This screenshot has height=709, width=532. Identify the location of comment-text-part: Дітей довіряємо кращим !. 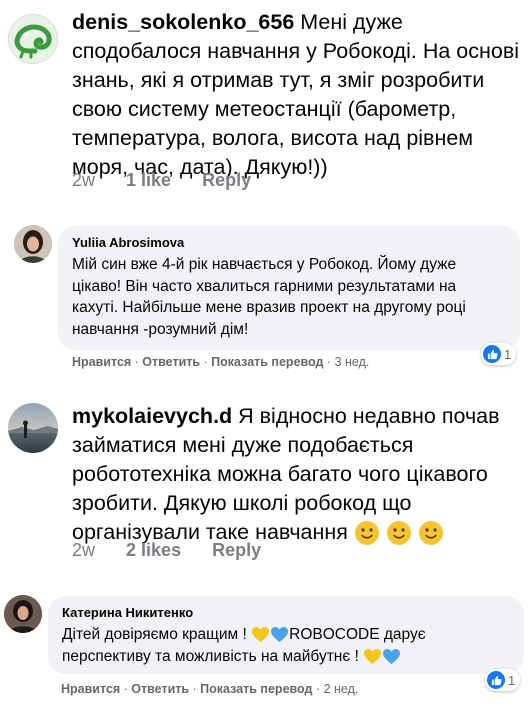
(154, 634).